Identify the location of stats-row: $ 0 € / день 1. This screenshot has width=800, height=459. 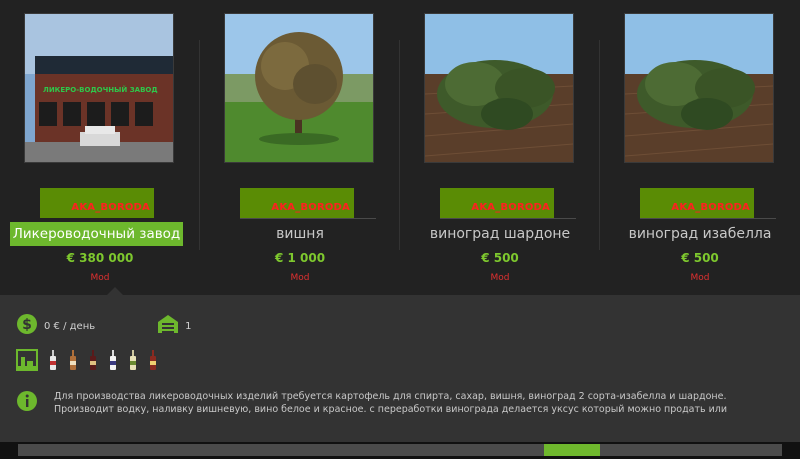
(104, 326).